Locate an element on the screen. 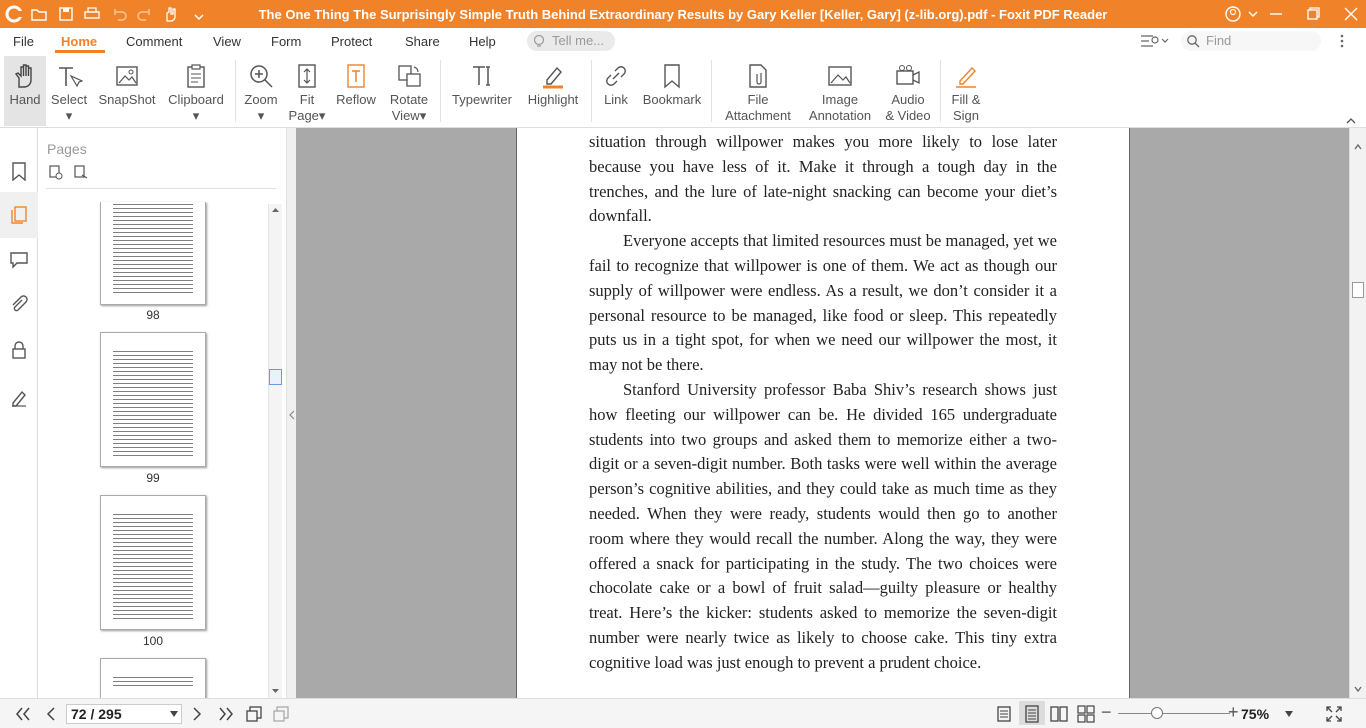 The height and width of the screenshot is (728, 1366). highlight-icon is located at coordinates (553, 77).